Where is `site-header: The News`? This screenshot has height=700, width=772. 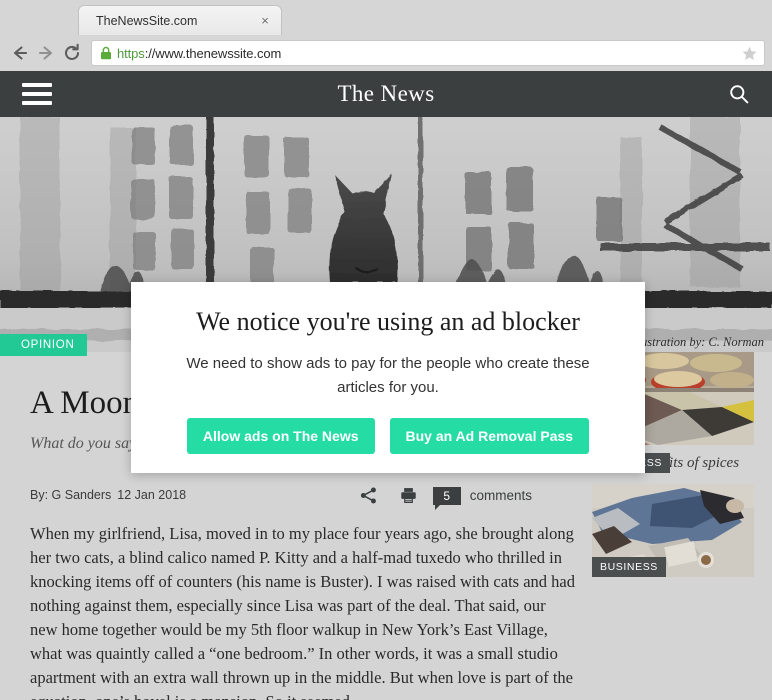 site-header: The News is located at coordinates (386, 94).